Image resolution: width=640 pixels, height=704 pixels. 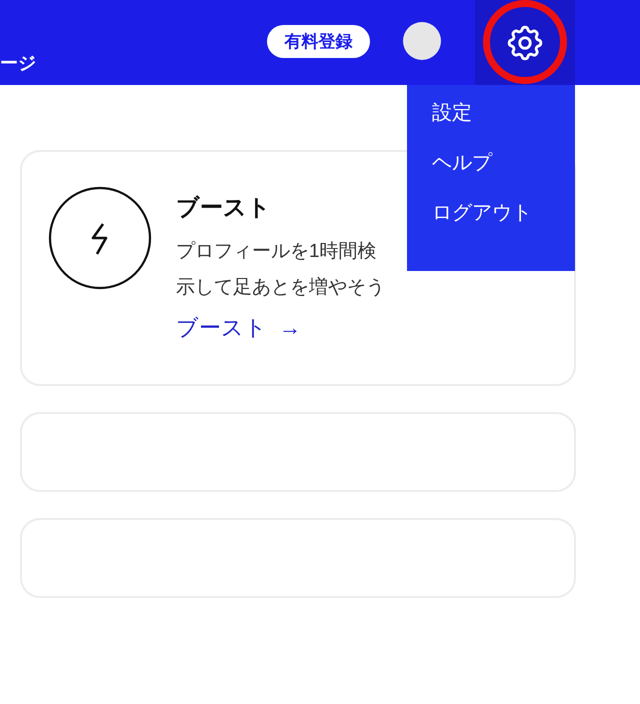 I want to click on card-title: ブースト, so click(x=224, y=207).